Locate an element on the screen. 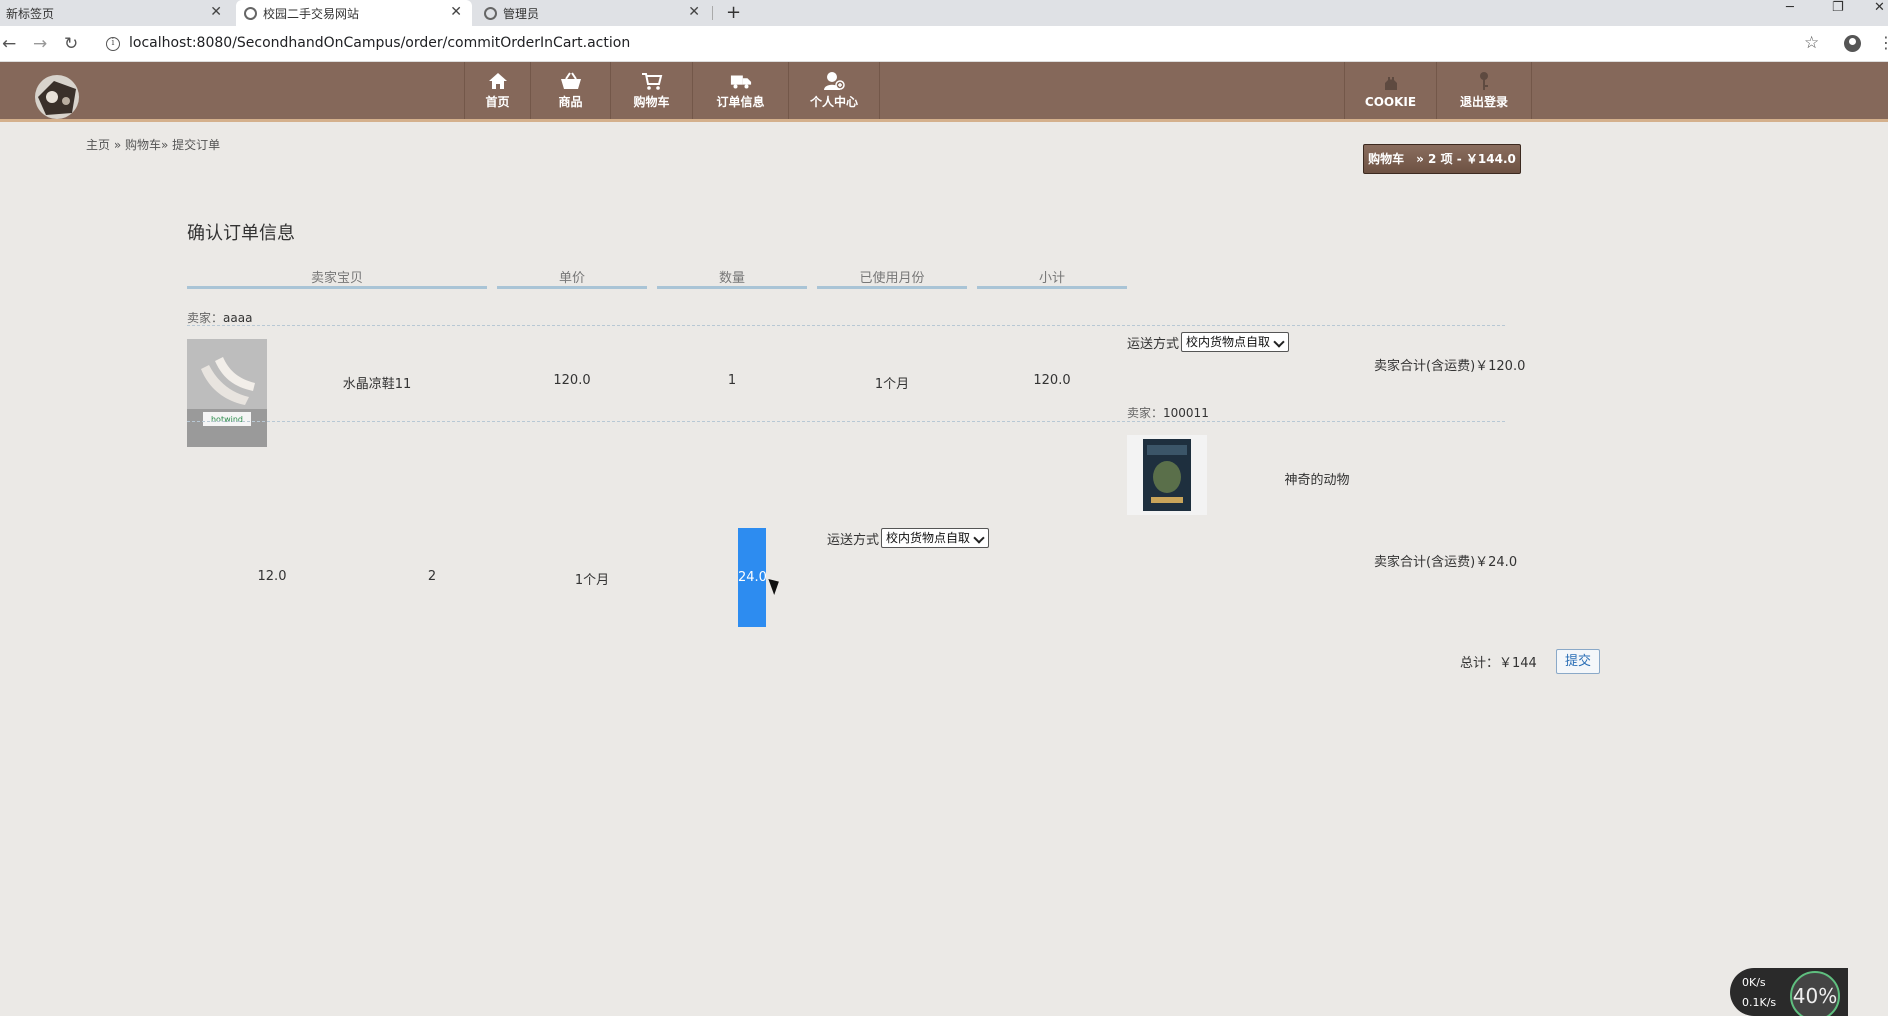  nav-logout: 退出登录 is located at coordinates (1484, 90).